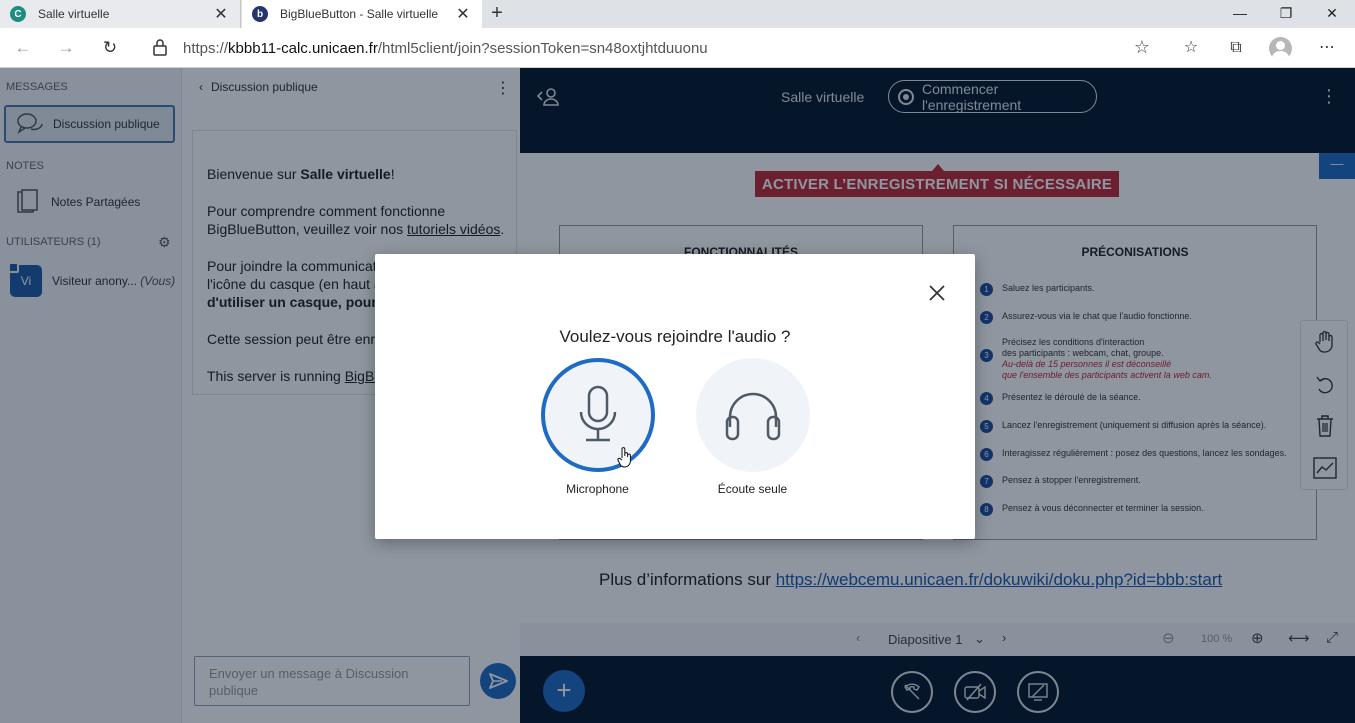  I want to click on back-icon: ←, so click(23, 48).